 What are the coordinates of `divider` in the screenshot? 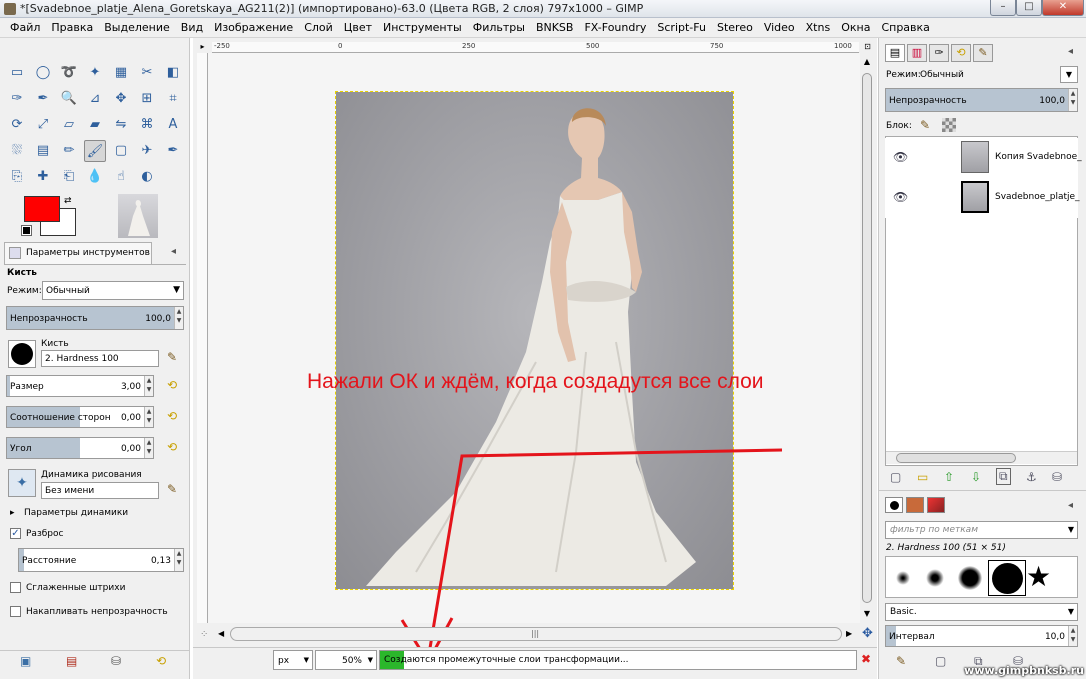 It's located at (982, 490).